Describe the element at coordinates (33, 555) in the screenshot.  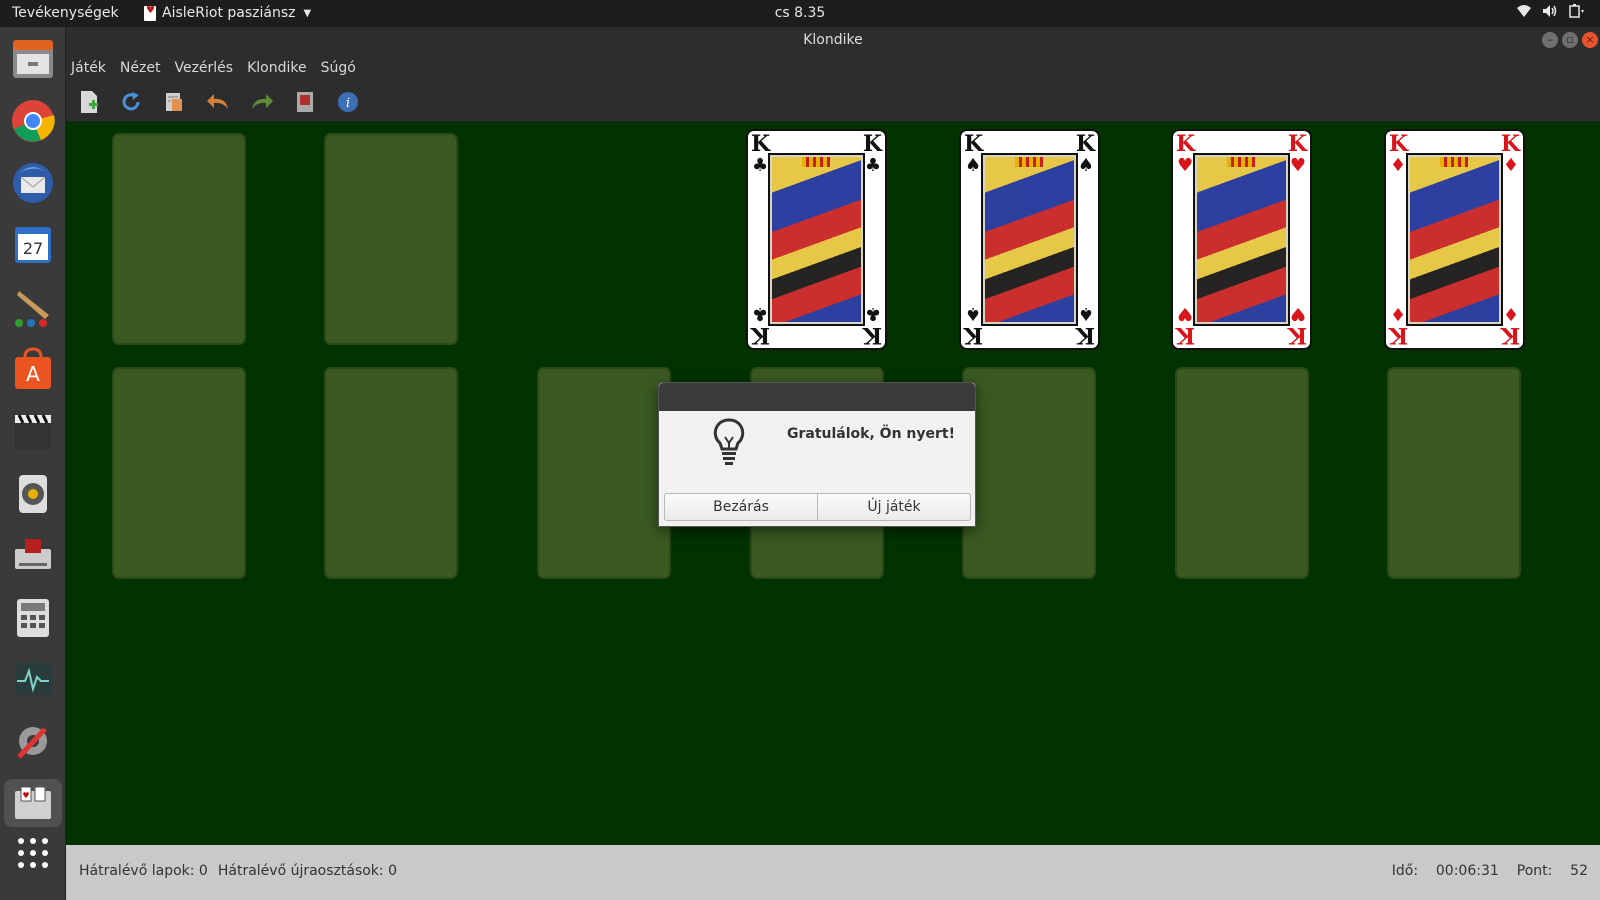
I see `scanner-icon` at that location.